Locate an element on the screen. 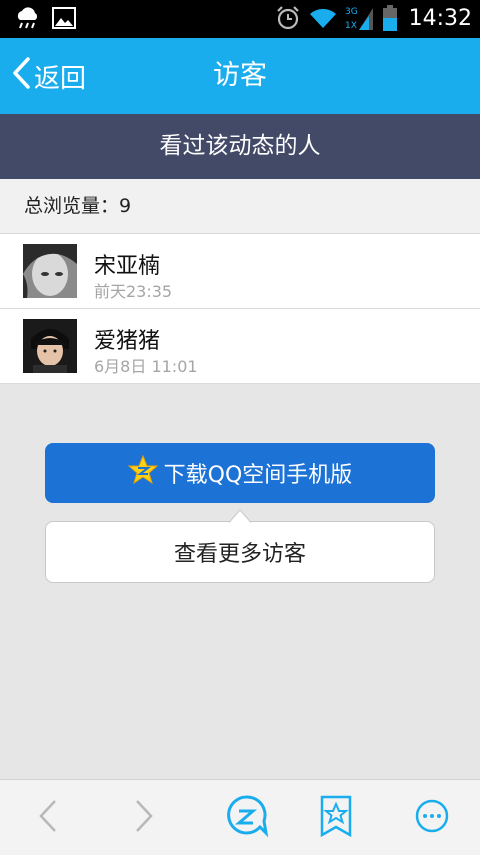 The image size is (480, 855). bottom-toolbar is located at coordinates (240, 817).